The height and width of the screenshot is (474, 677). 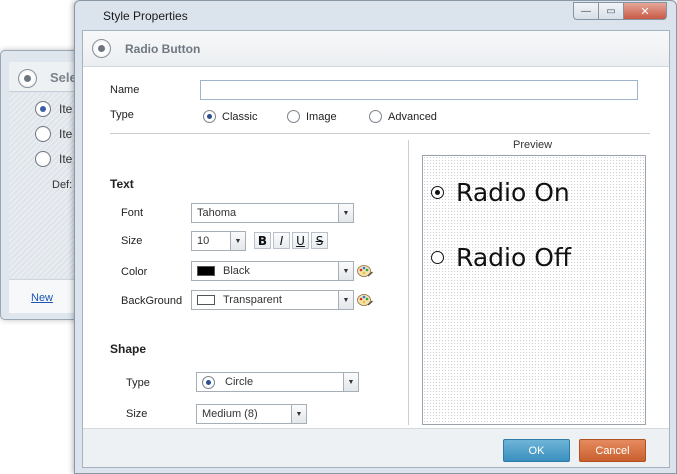 What do you see at coordinates (230, 116) in the screenshot?
I see `type-option-classic: Classic` at bounding box center [230, 116].